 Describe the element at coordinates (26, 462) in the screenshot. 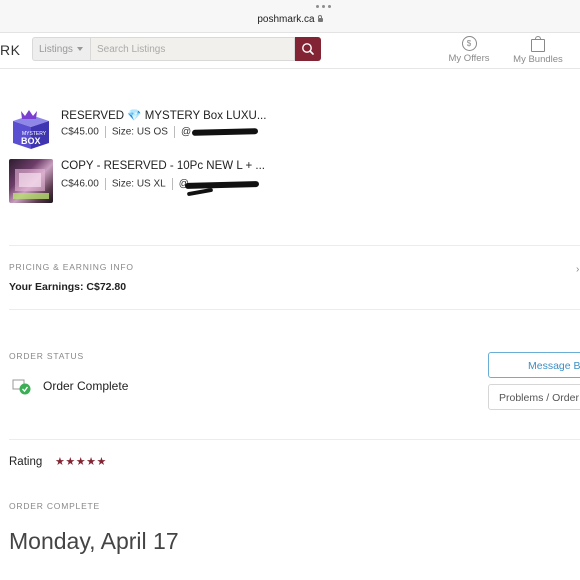

I see `rating-label: Rating` at that location.